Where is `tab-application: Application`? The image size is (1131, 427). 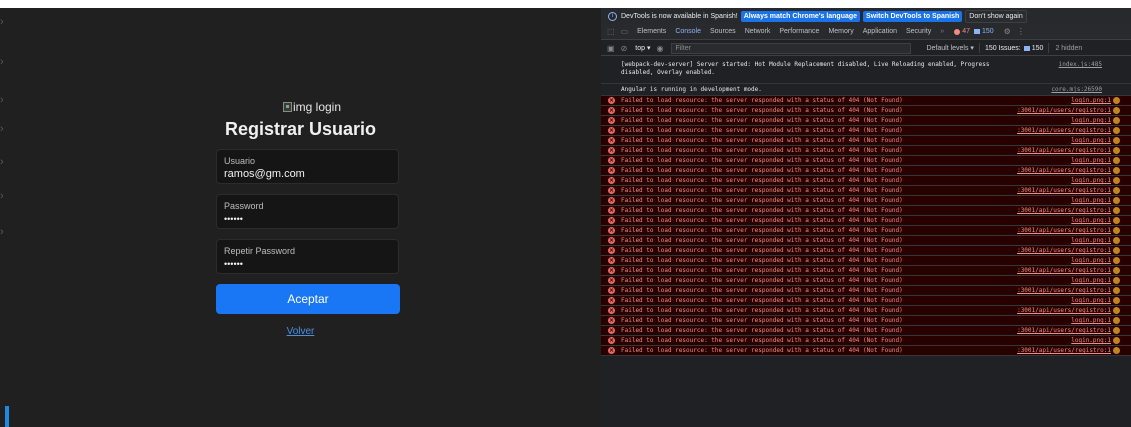 tab-application: Application is located at coordinates (880, 31).